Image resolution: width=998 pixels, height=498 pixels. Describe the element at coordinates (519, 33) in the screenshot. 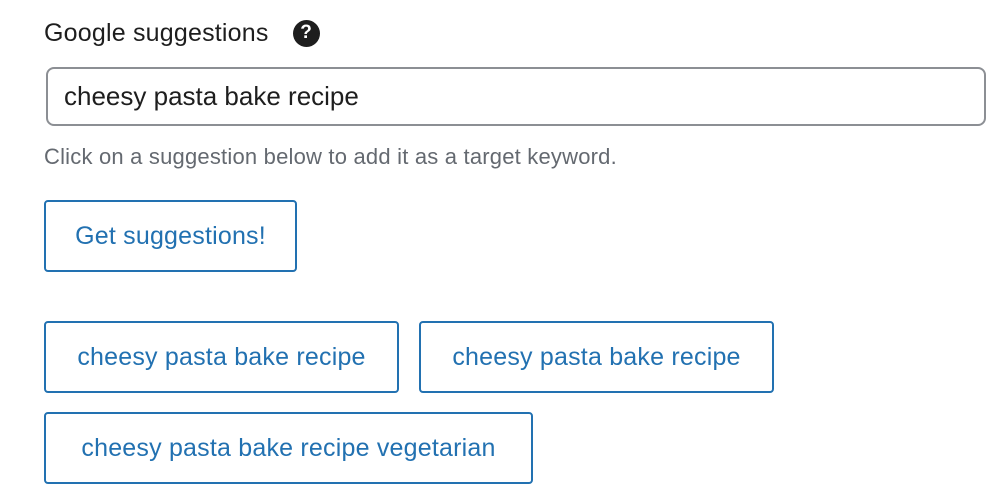

I see `label-row: Google suggestions ?` at that location.